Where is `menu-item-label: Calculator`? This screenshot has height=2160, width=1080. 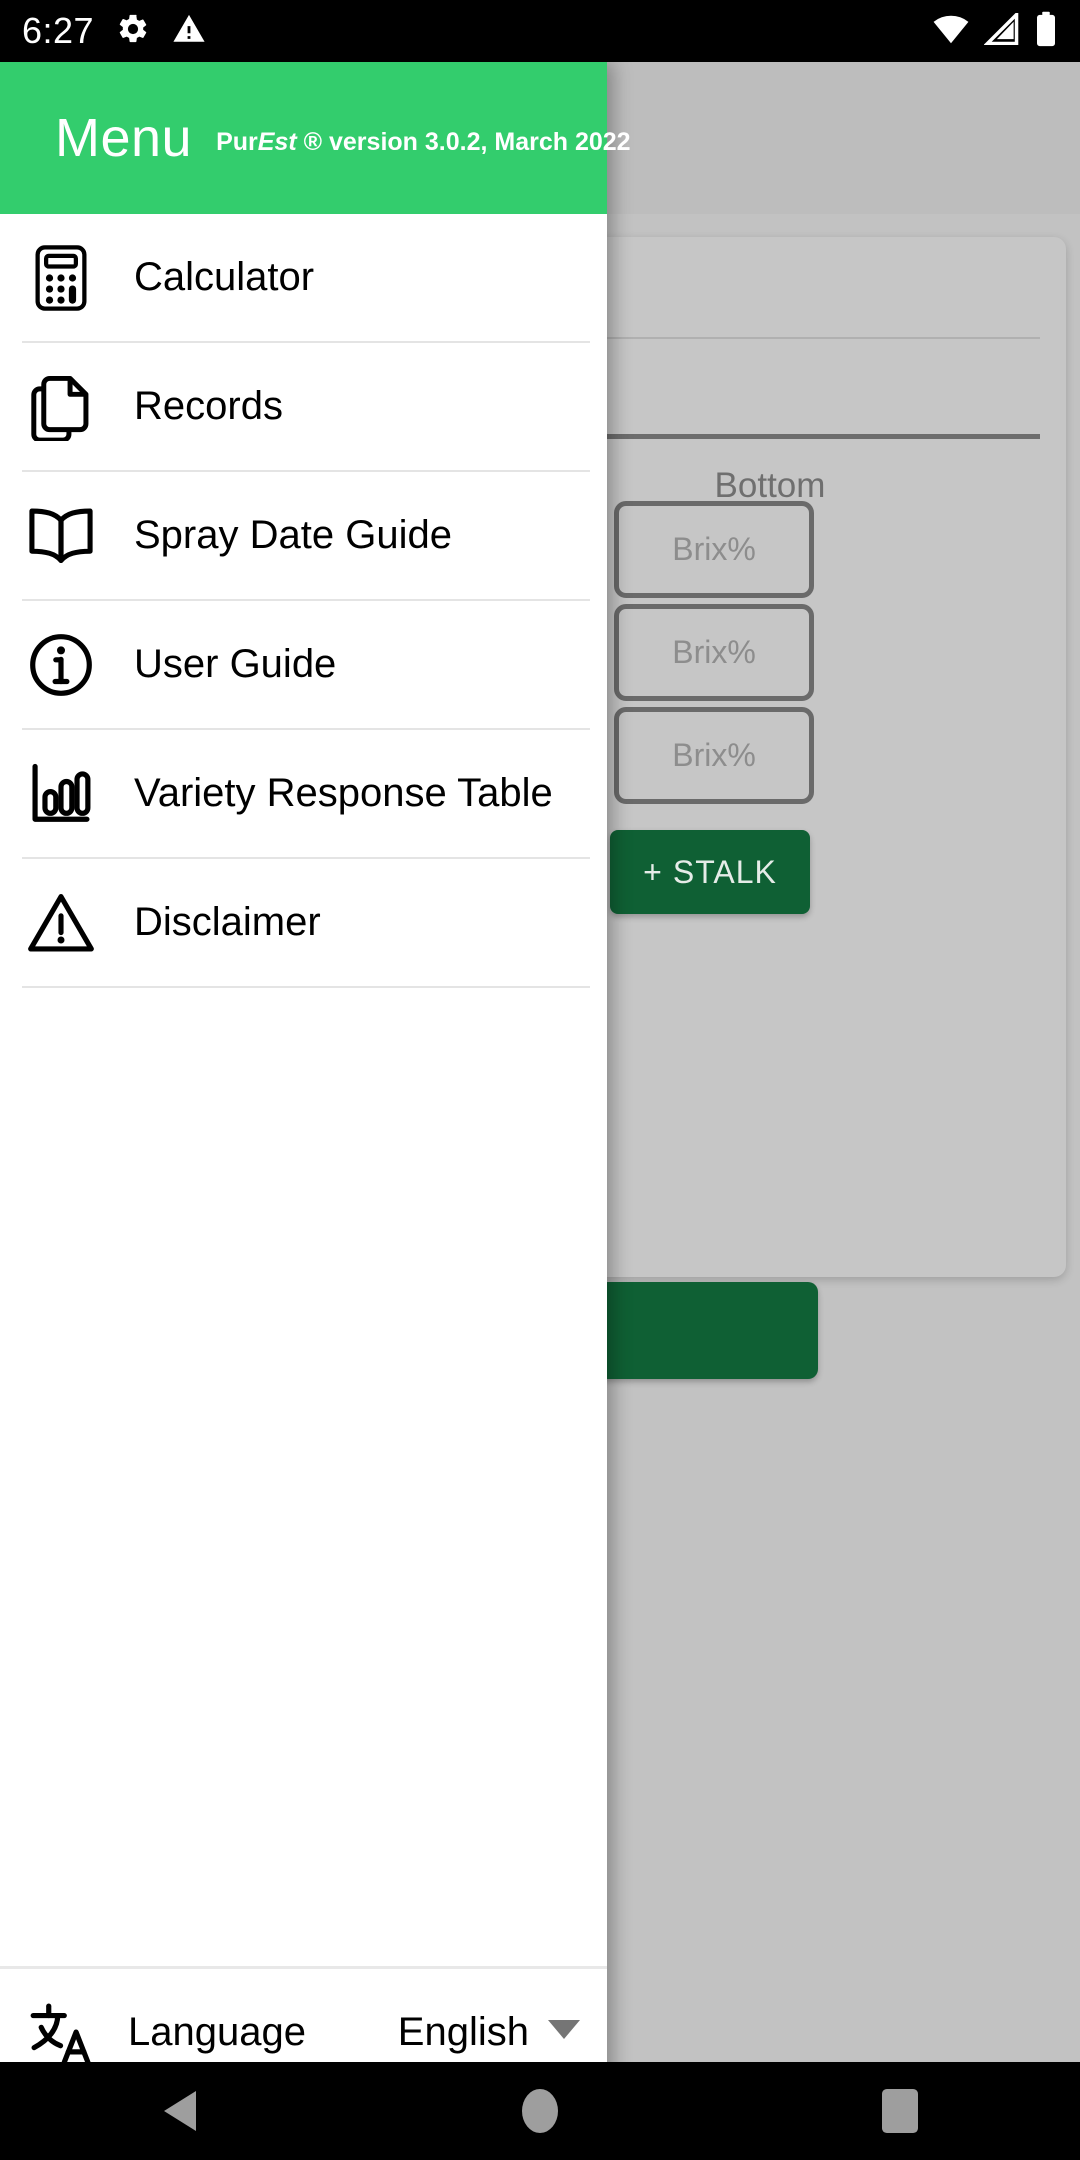 menu-item-label: Calculator is located at coordinates (224, 277).